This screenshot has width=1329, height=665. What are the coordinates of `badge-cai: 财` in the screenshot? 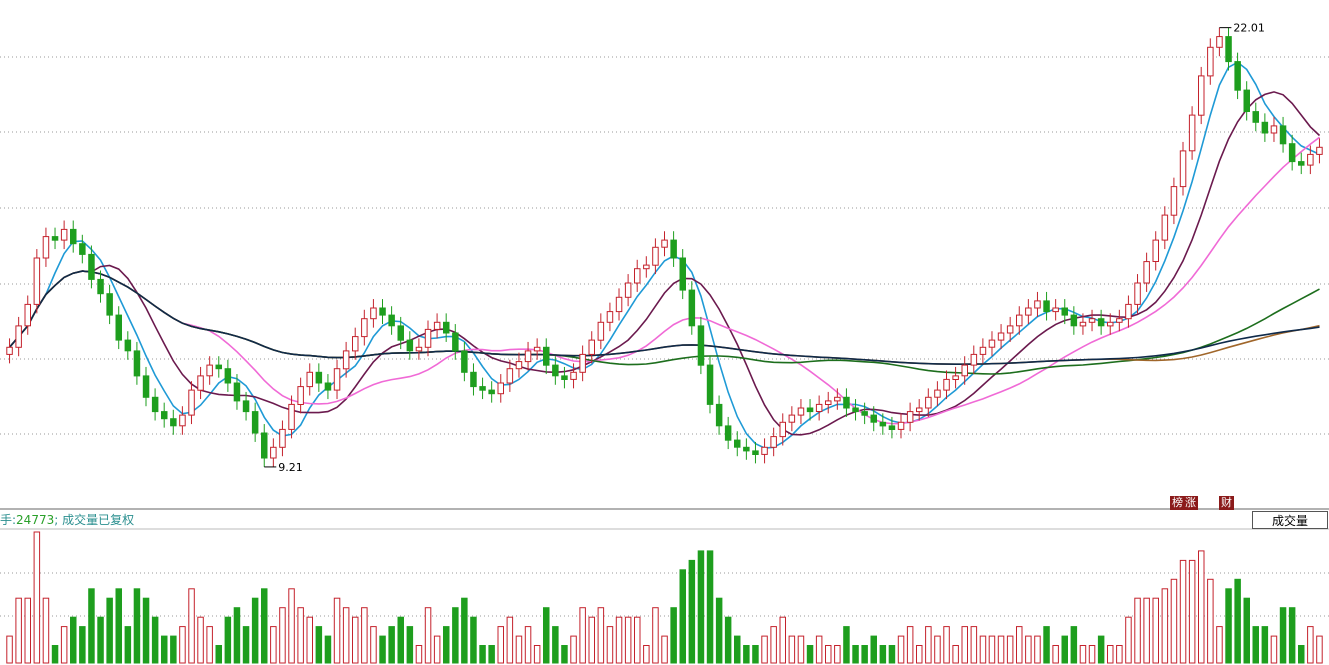 It's located at (1226, 503).